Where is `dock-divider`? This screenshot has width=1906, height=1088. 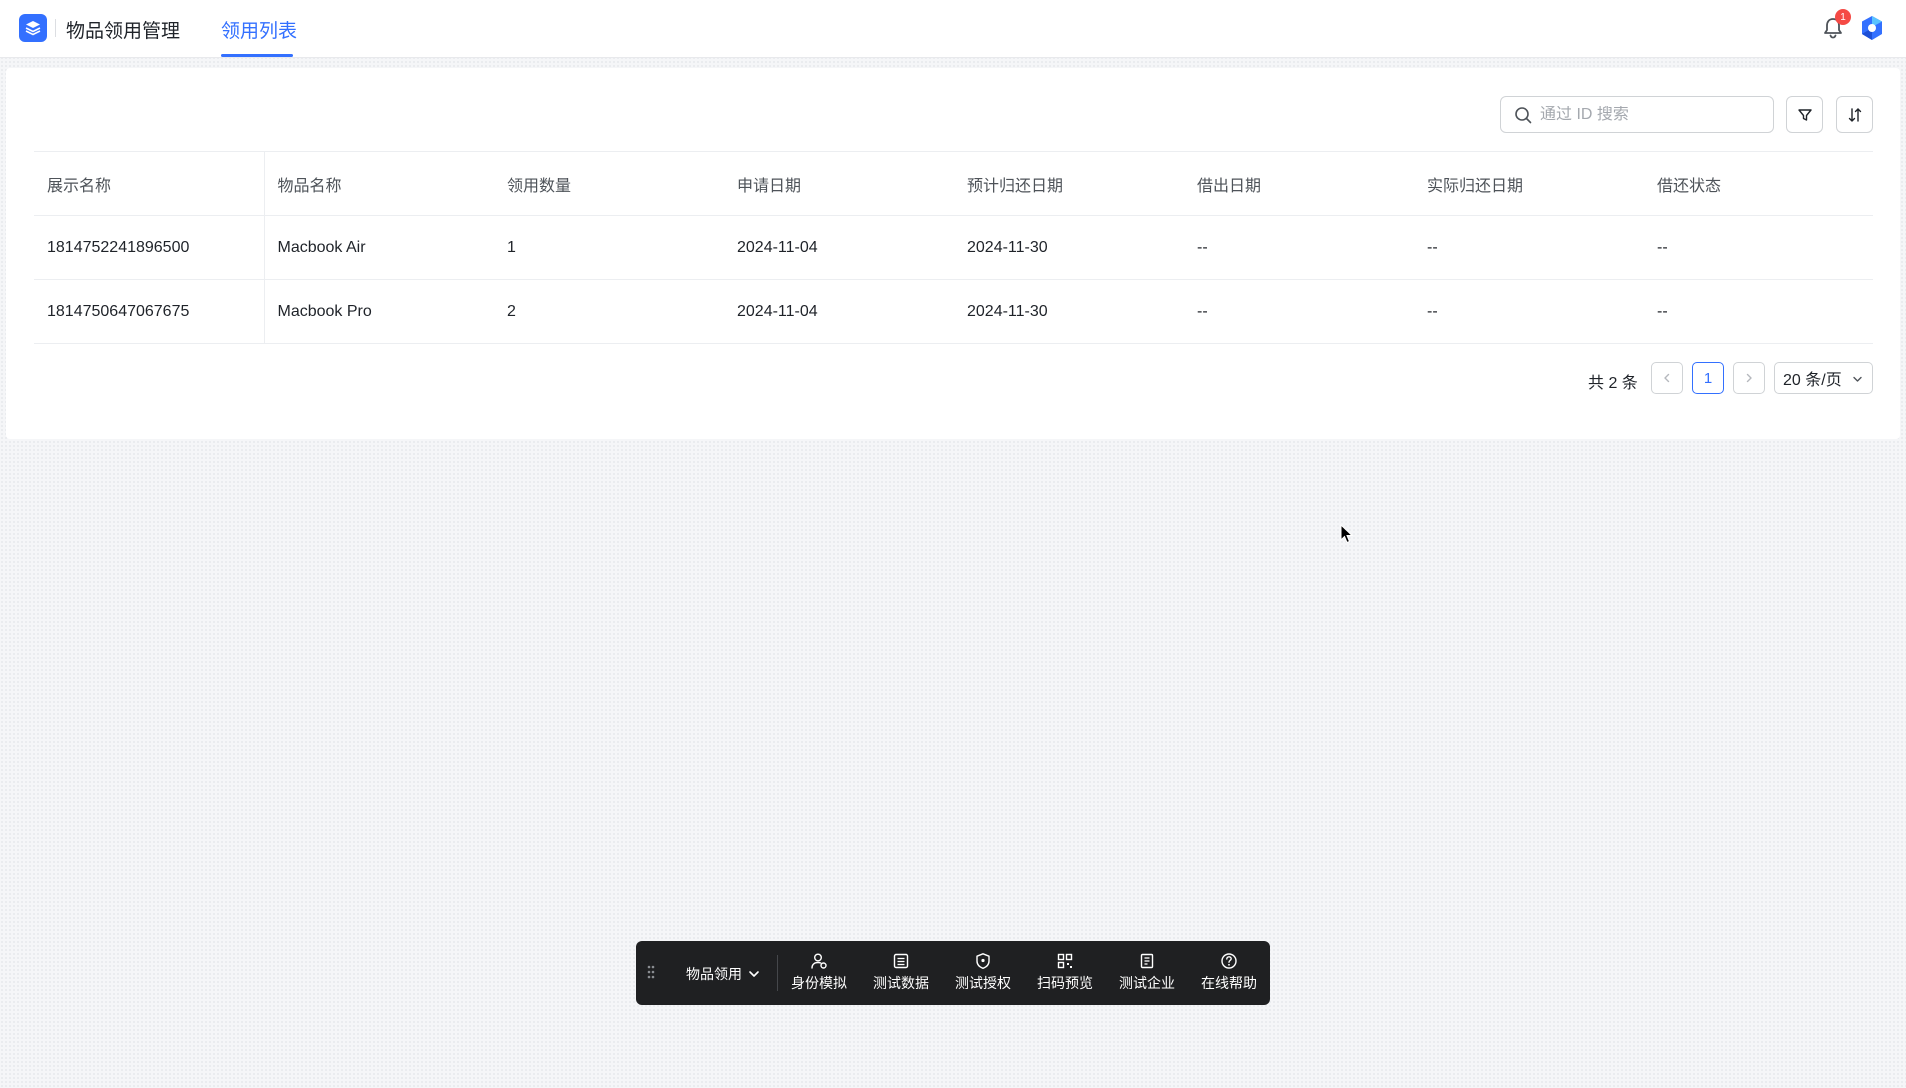 dock-divider is located at coordinates (777, 973).